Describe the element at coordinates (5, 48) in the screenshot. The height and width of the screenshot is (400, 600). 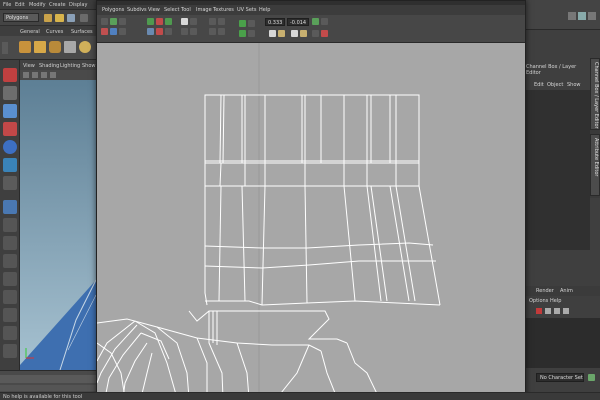
I see `shelf-menu-icon` at that location.